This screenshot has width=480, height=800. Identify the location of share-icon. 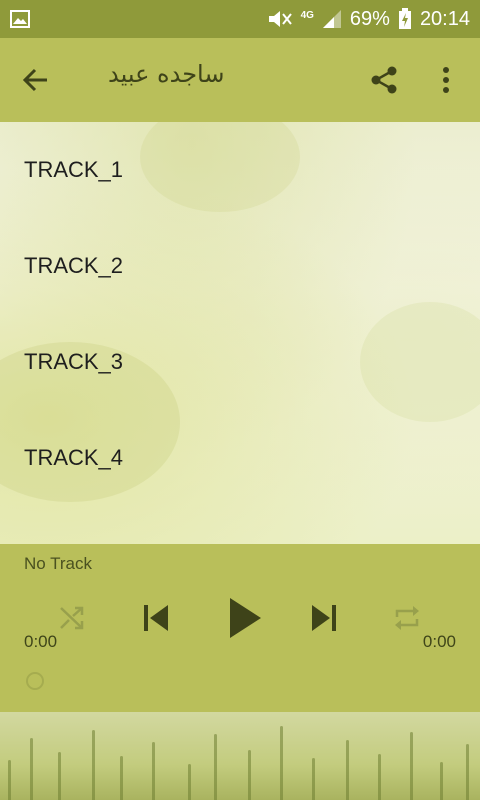
(384, 80).